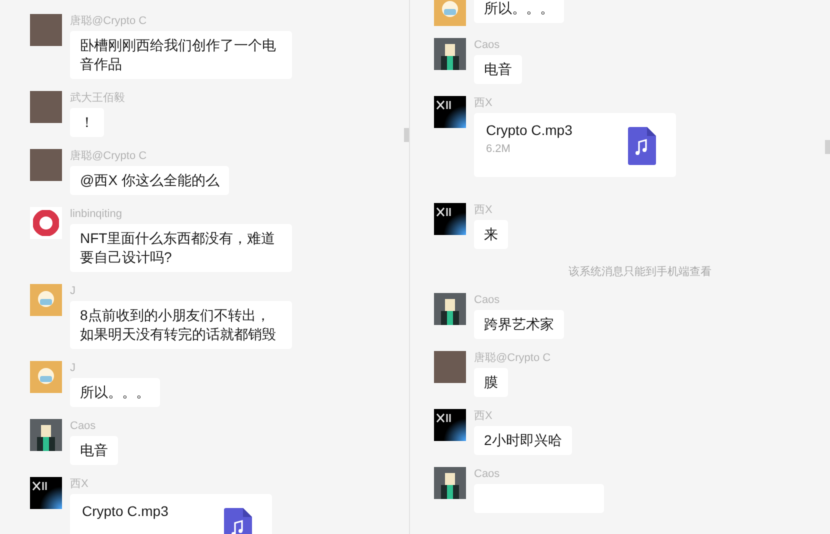  I want to click on file-size: 6.2M, so click(499, 149).